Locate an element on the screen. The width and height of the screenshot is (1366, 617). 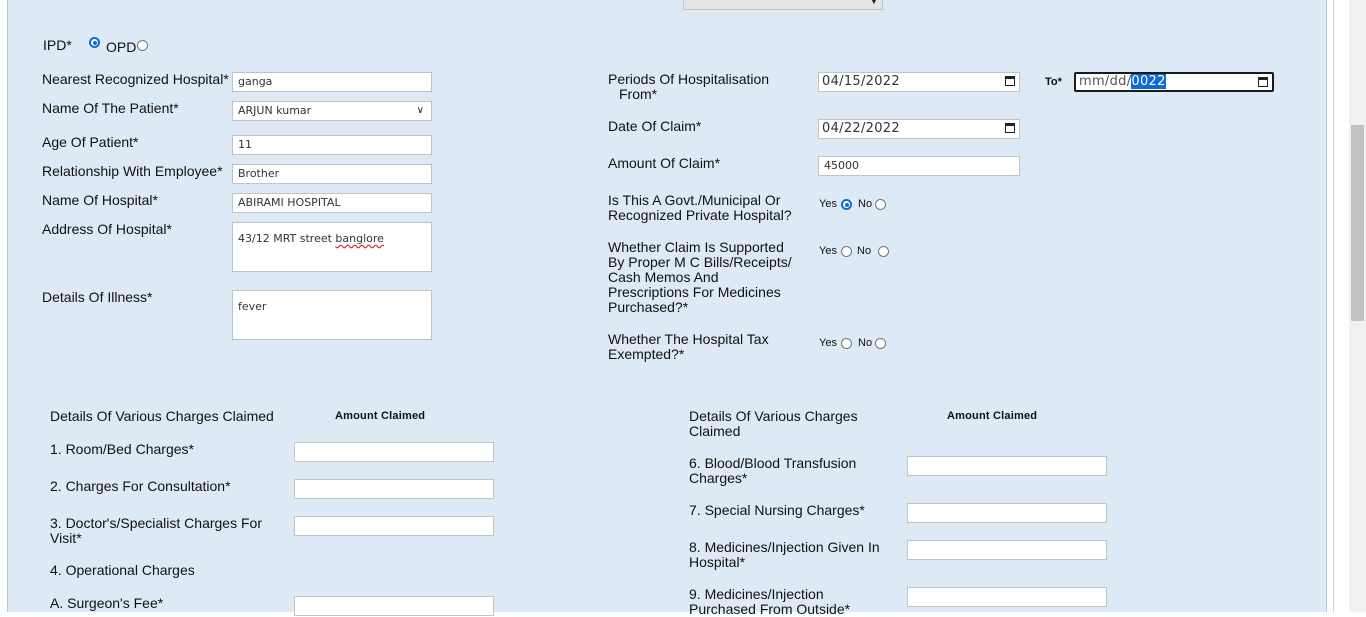
bills-supported-label-2: By Proper M C Bills/Receipts/ is located at coordinates (700, 262).